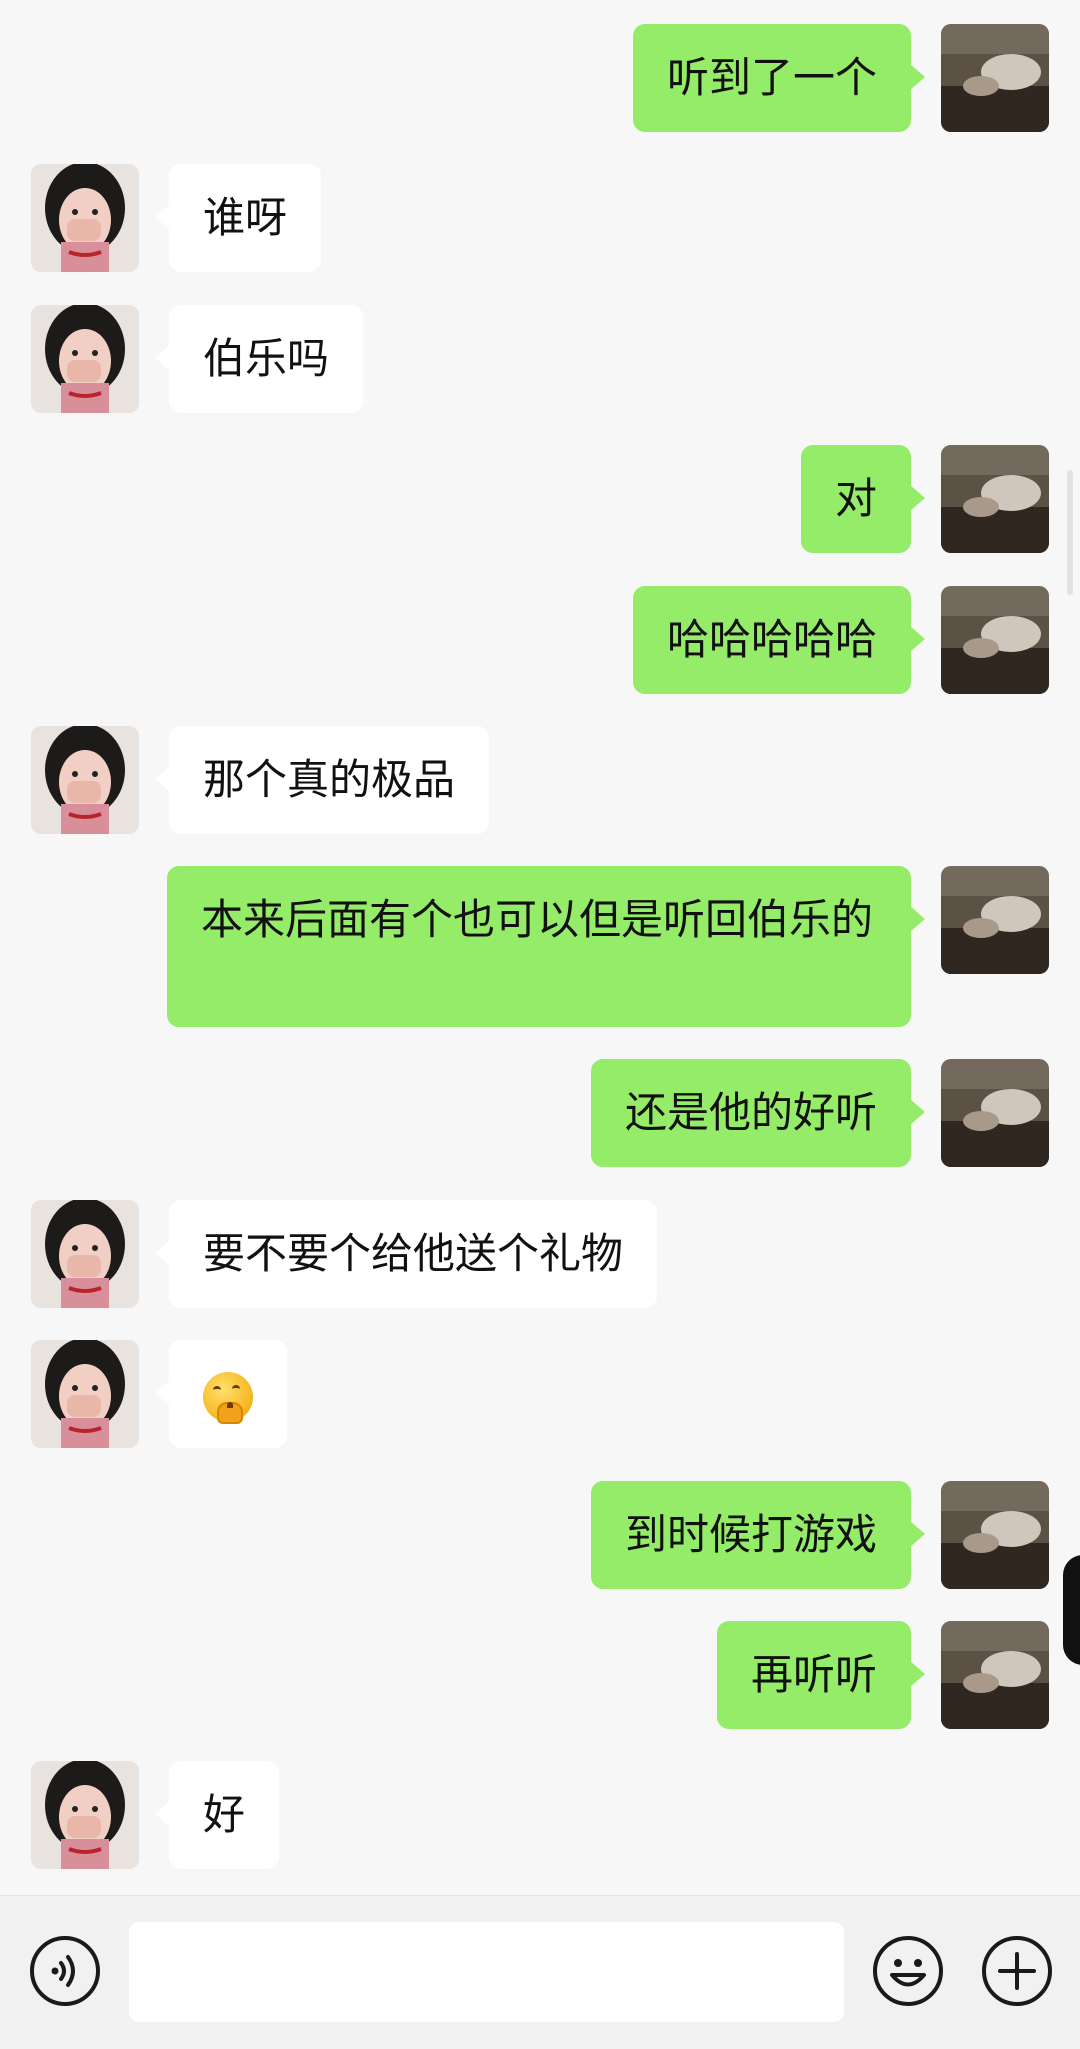 The image size is (1080, 2049). What do you see at coordinates (217, 1815) in the screenshot?
I see `received-message-bubble: 好` at bounding box center [217, 1815].